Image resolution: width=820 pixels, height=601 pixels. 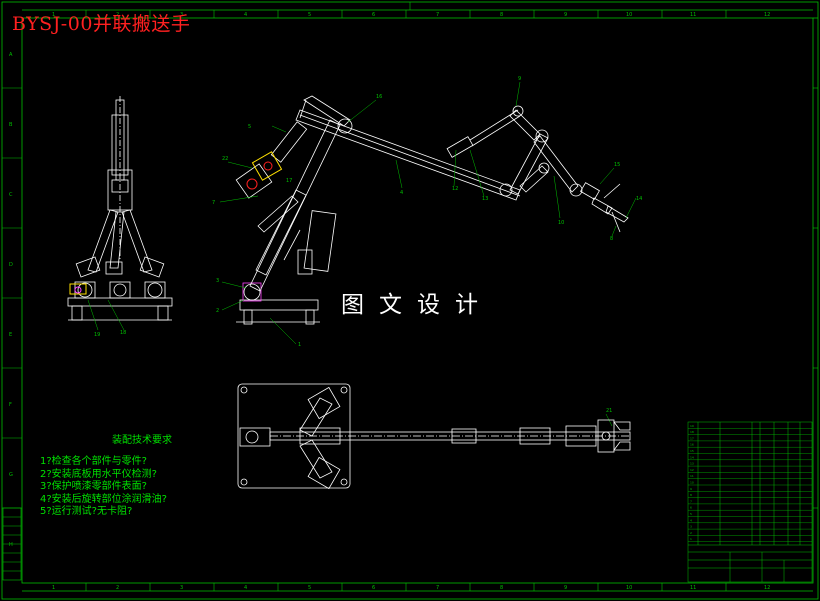 I want to click on bom-item-number: 6, so click(x=691, y=508).